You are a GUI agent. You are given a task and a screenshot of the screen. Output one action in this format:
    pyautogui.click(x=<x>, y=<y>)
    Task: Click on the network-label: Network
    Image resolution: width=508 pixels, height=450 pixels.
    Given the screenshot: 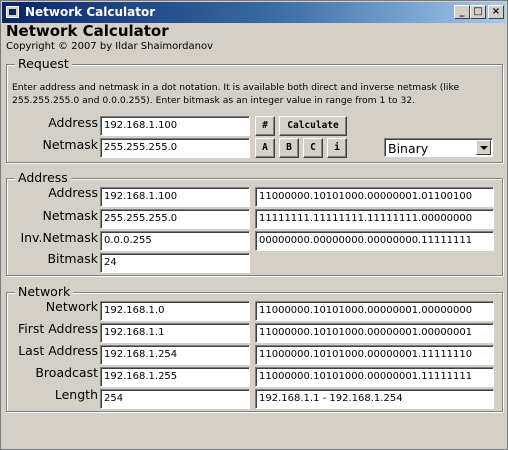 What is the action you would take?
    pyautogui.click(x=71, y=306)
    